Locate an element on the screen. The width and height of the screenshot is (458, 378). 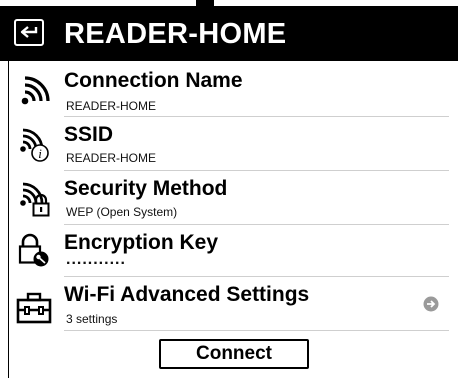
connect-button: Connect is located at coordinates (234, 354).